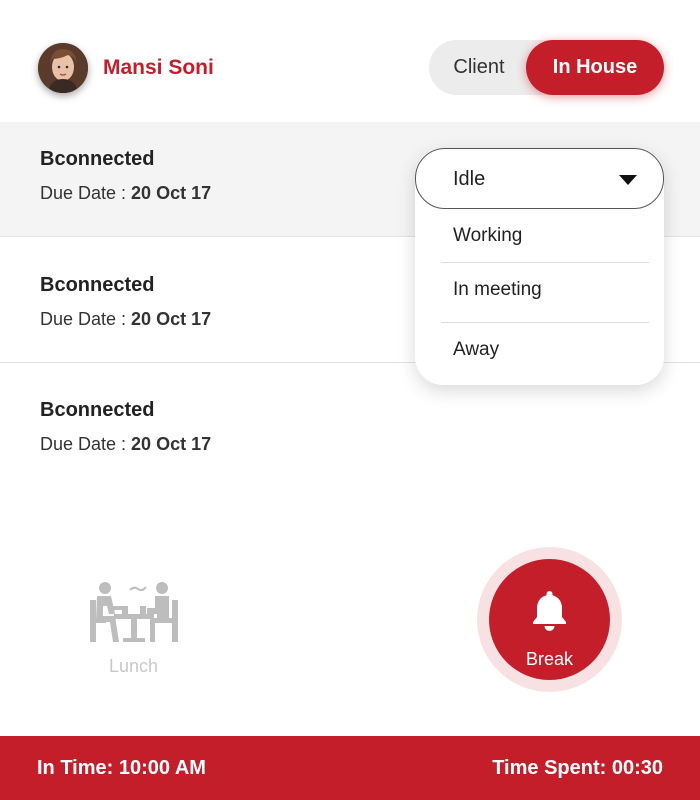 This screenshot has height=800, width=700. I want to click on status-option-in-meeting: In meeting, so click(545, 293).